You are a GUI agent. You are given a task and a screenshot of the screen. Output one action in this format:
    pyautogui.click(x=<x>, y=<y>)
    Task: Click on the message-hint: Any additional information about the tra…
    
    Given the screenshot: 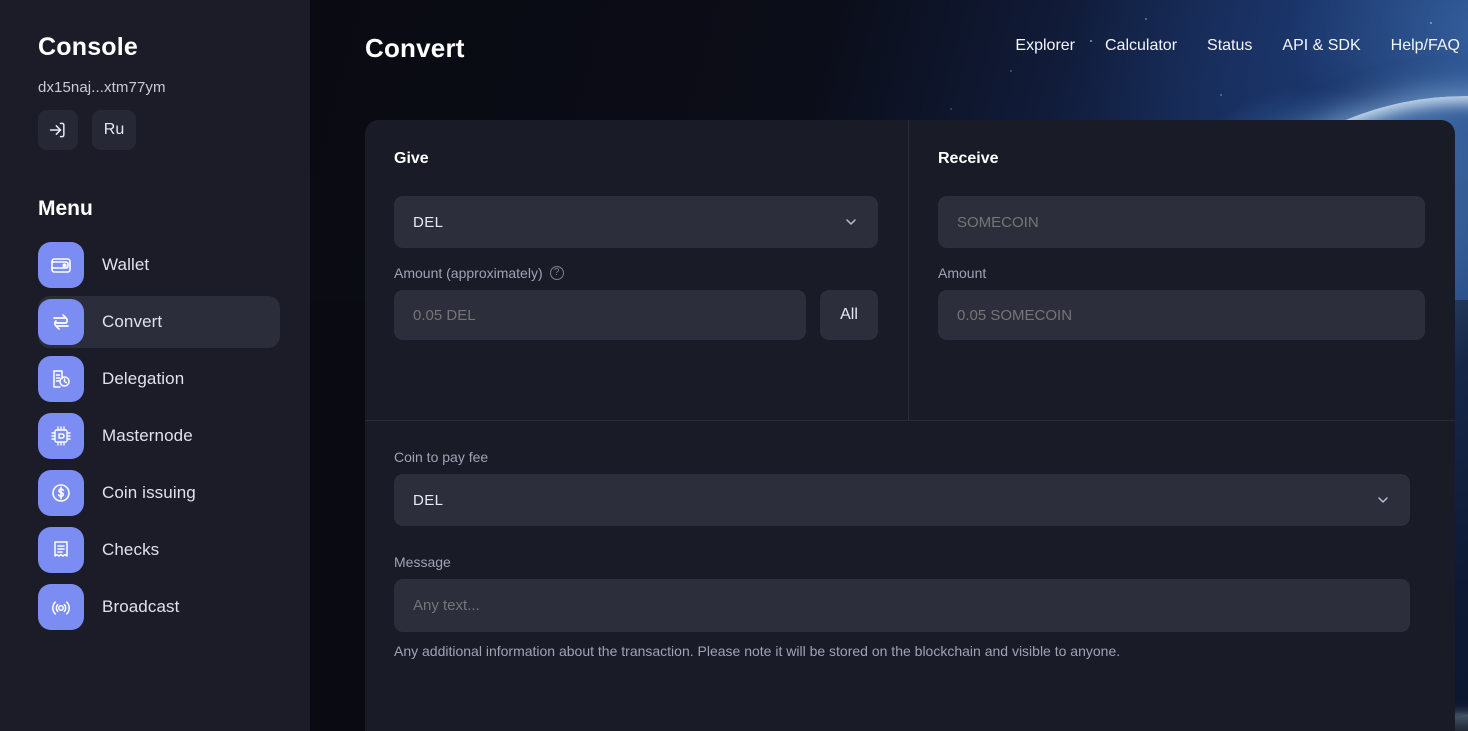 What is the action you would take?
    pyautogui.click(x=757, y=651)
    